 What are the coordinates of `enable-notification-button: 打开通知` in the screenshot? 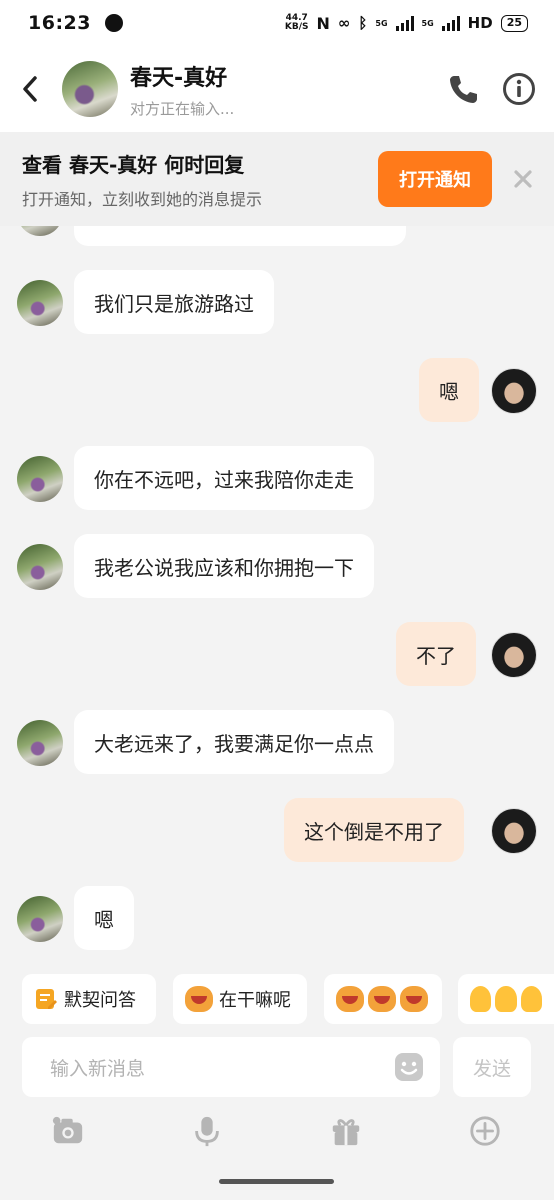 It's located at (435, 179).